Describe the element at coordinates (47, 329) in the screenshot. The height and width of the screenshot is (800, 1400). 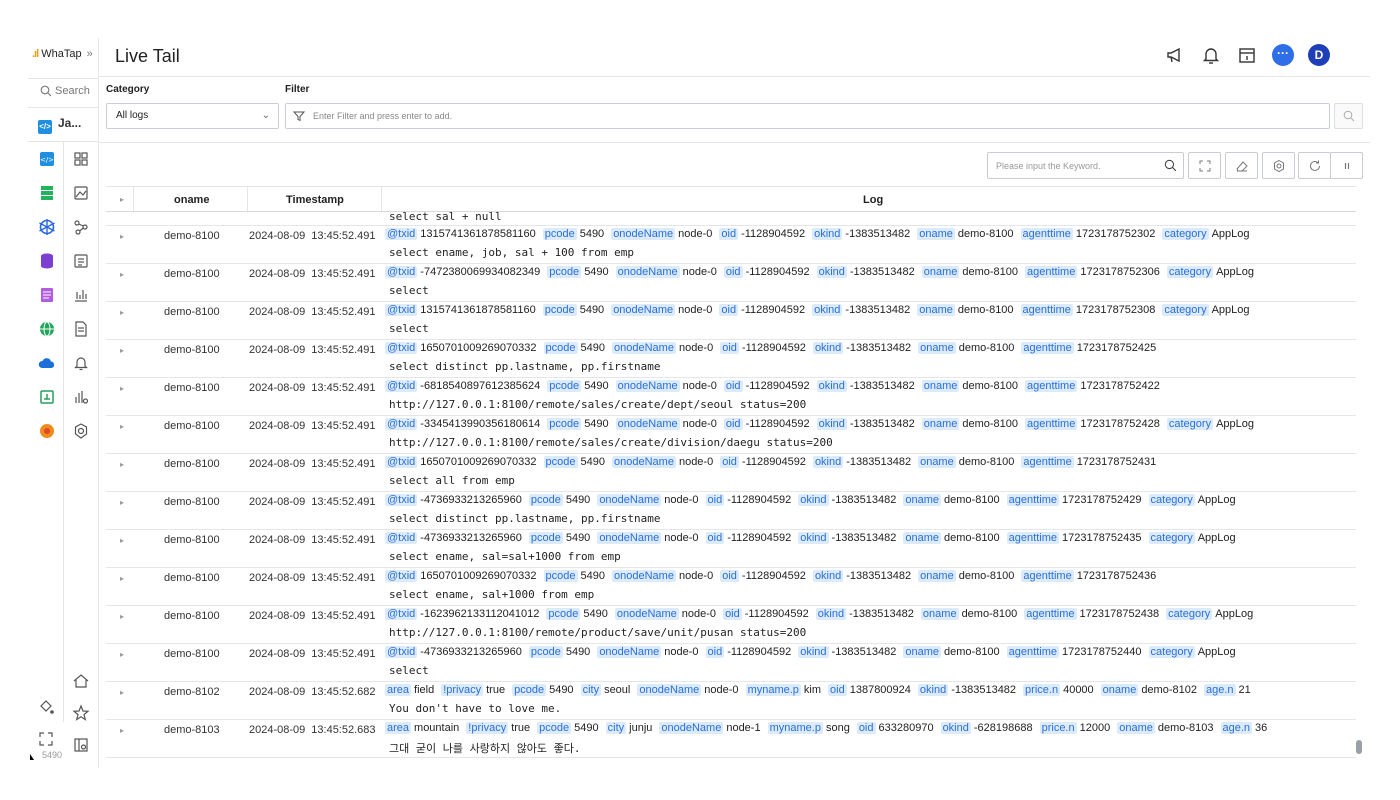
I see `network-globe-icon` at that location.